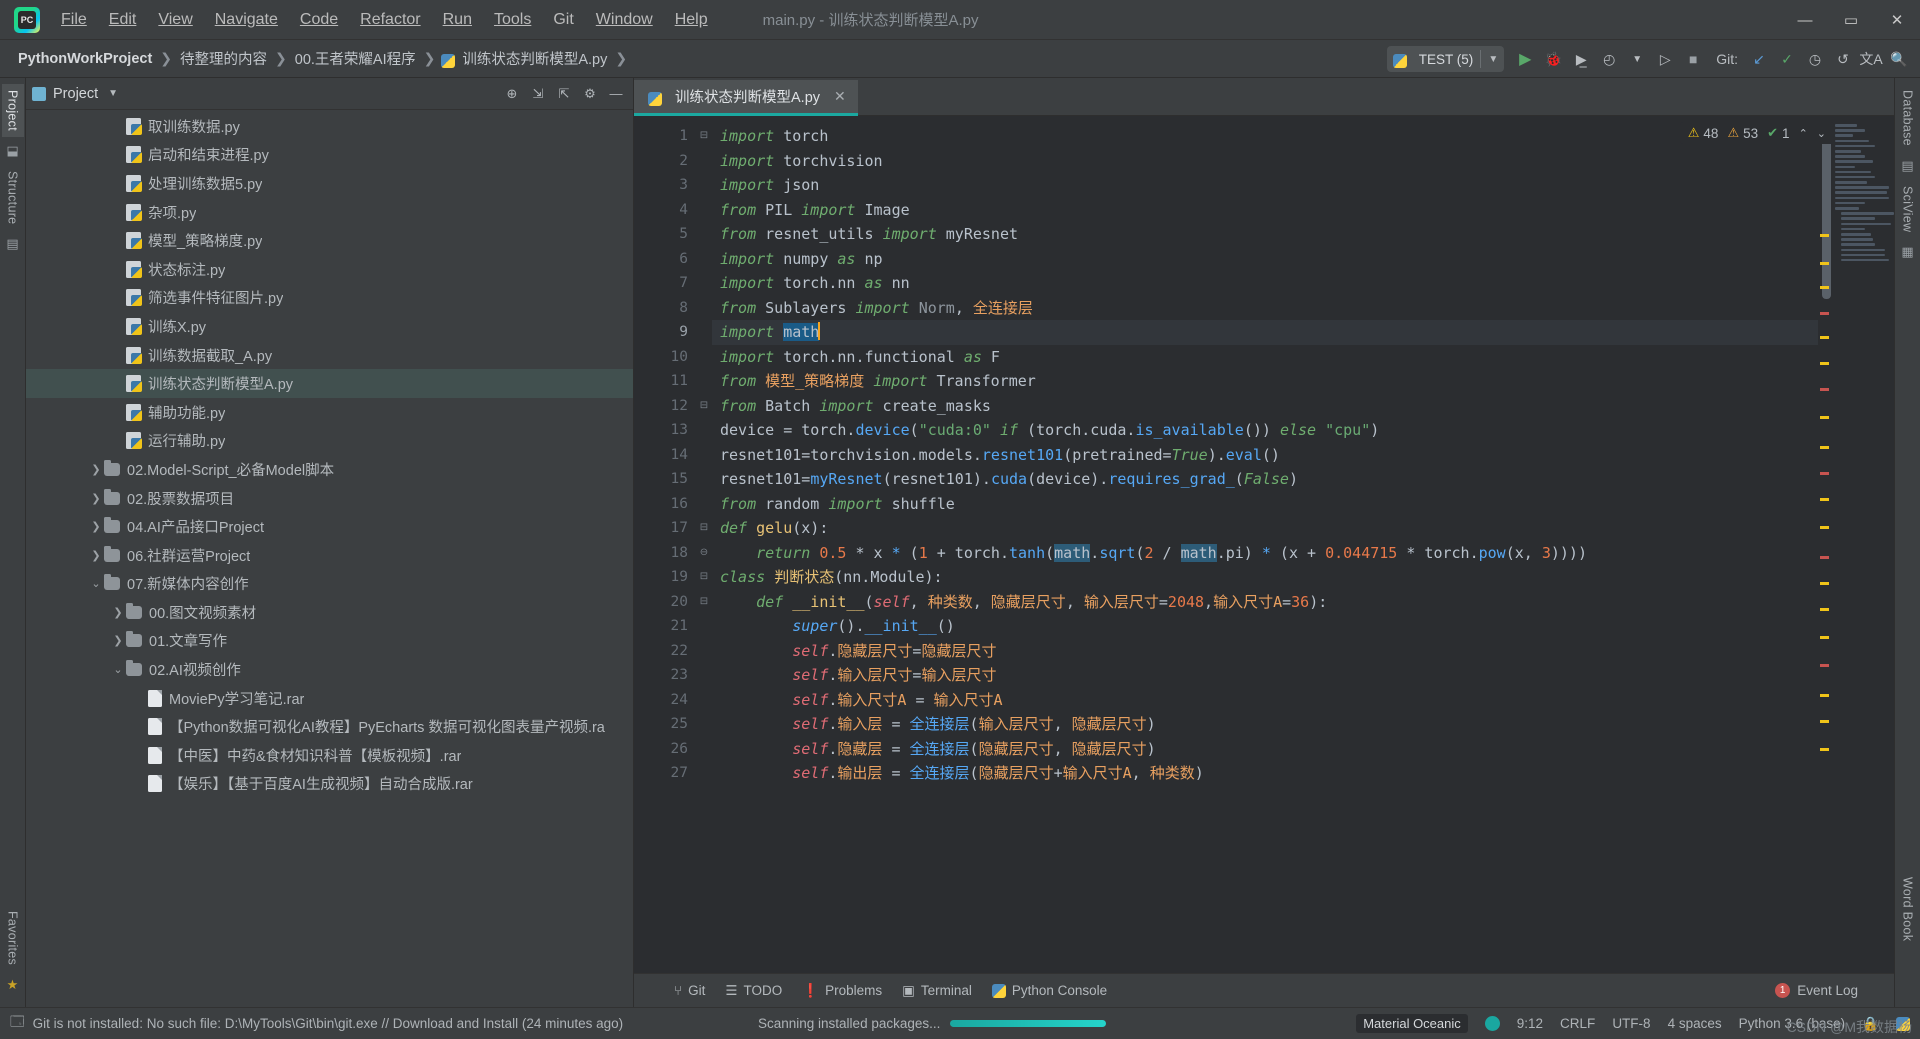  I want to click on code-line: super().__init__(), so click(1265, 626).